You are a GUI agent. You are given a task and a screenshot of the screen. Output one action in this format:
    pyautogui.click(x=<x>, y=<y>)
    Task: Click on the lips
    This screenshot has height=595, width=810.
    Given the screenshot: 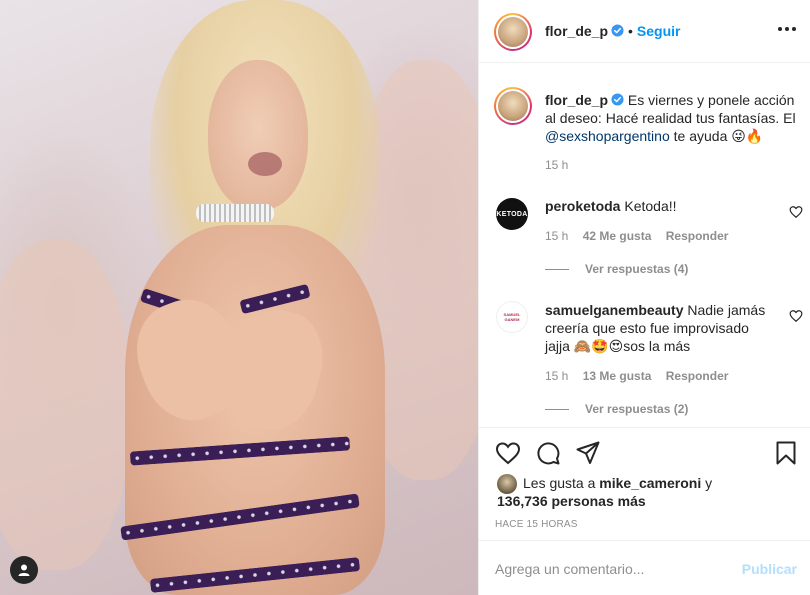 What is the action you would take?
    pyautogui.click(x=265, y=164)
    